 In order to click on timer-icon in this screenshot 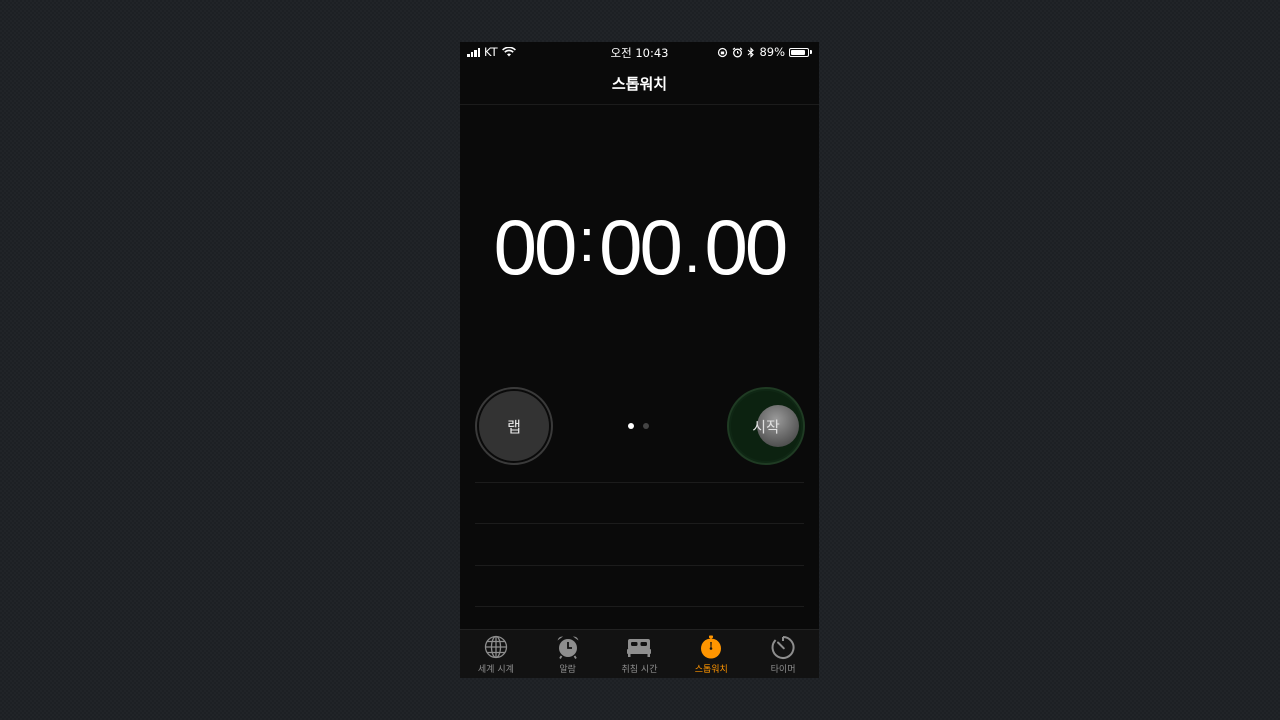, I will do `click(783, 647)`.